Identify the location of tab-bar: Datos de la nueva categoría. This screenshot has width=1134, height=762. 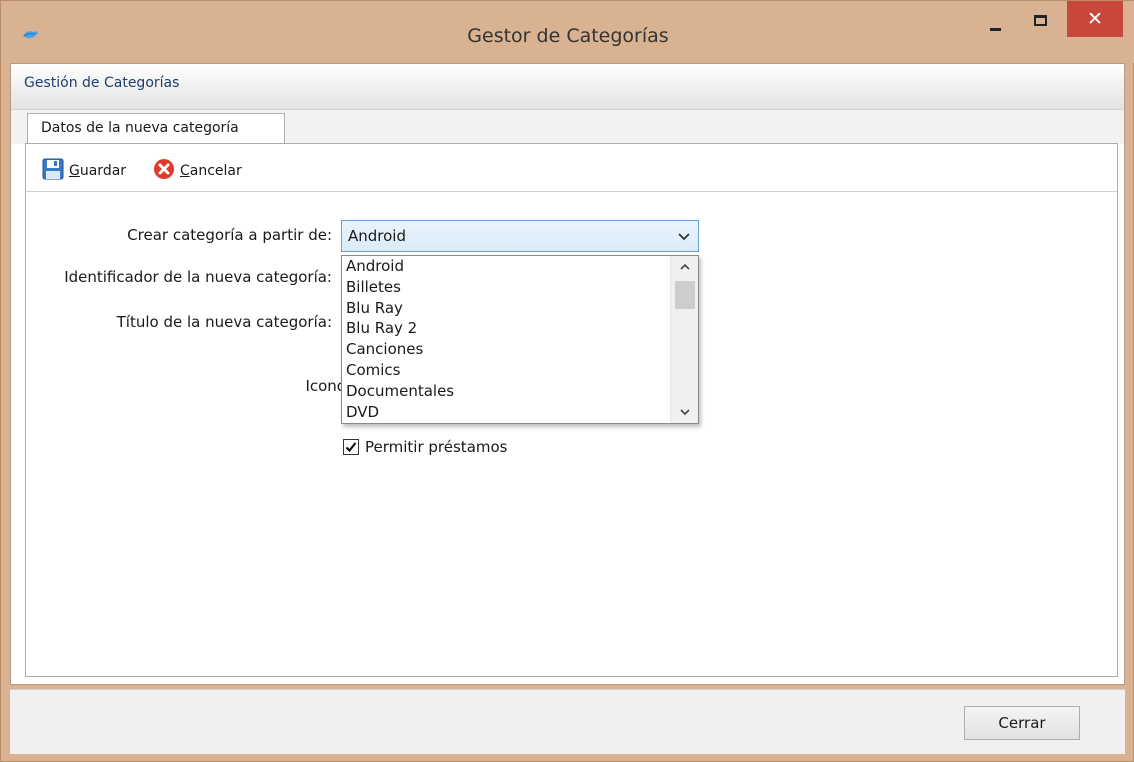
(567, 127).